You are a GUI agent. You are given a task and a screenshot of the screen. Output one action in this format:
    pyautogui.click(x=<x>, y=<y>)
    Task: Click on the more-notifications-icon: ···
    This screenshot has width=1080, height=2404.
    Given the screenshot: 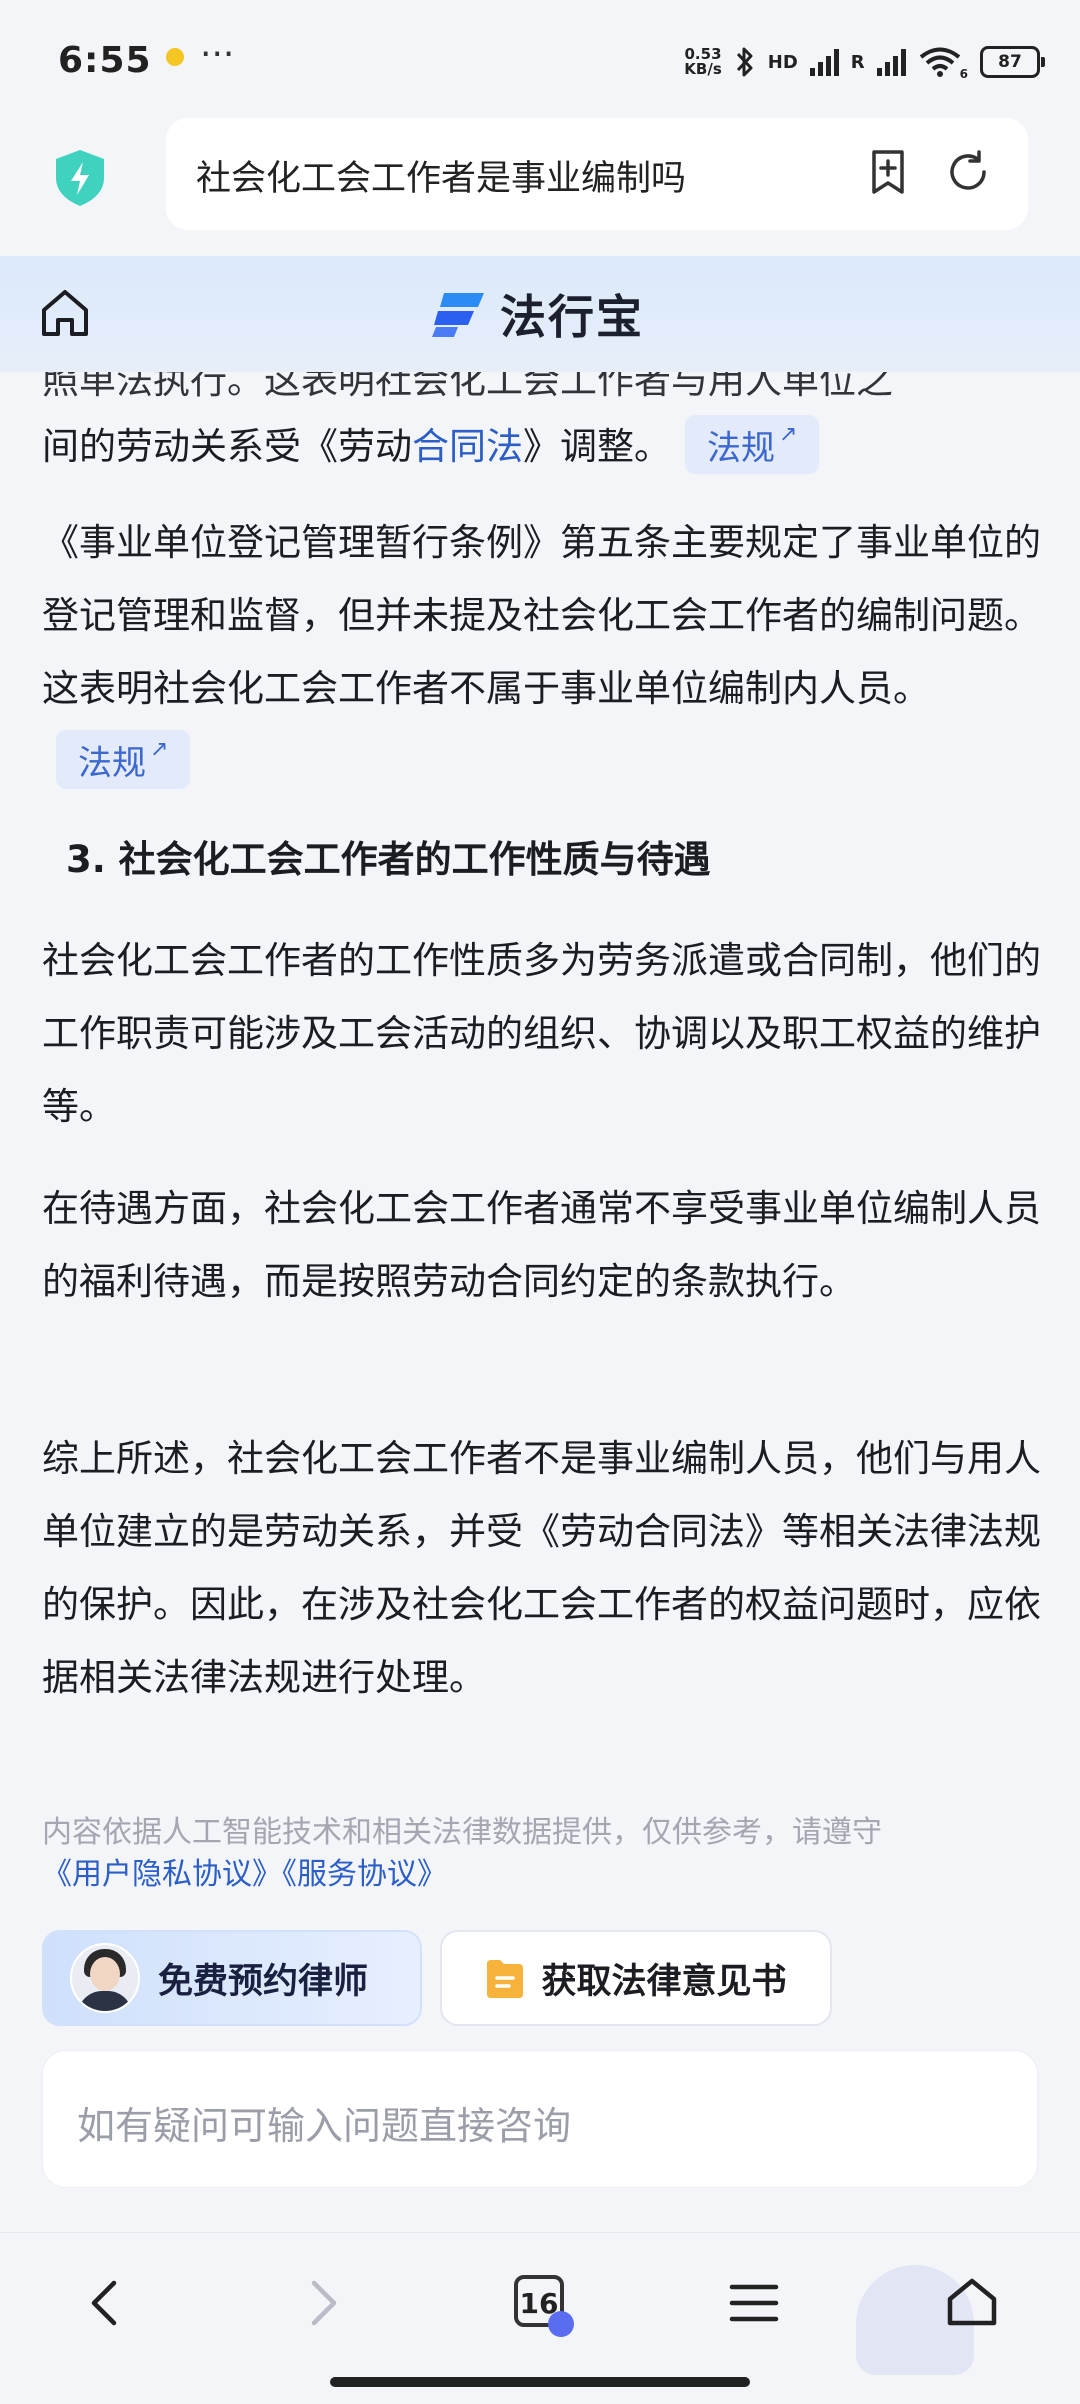 What is the action you would take?
    pyautogui.click(x=217, y=54)
    